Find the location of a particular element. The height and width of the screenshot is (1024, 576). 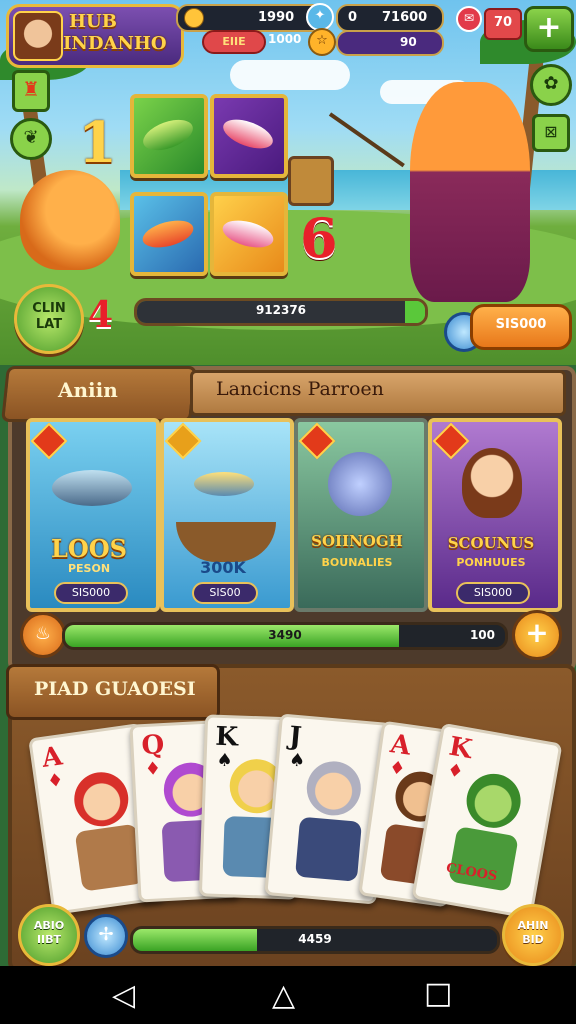

compass-icon: ✢ is located at coordinates (106, 936).